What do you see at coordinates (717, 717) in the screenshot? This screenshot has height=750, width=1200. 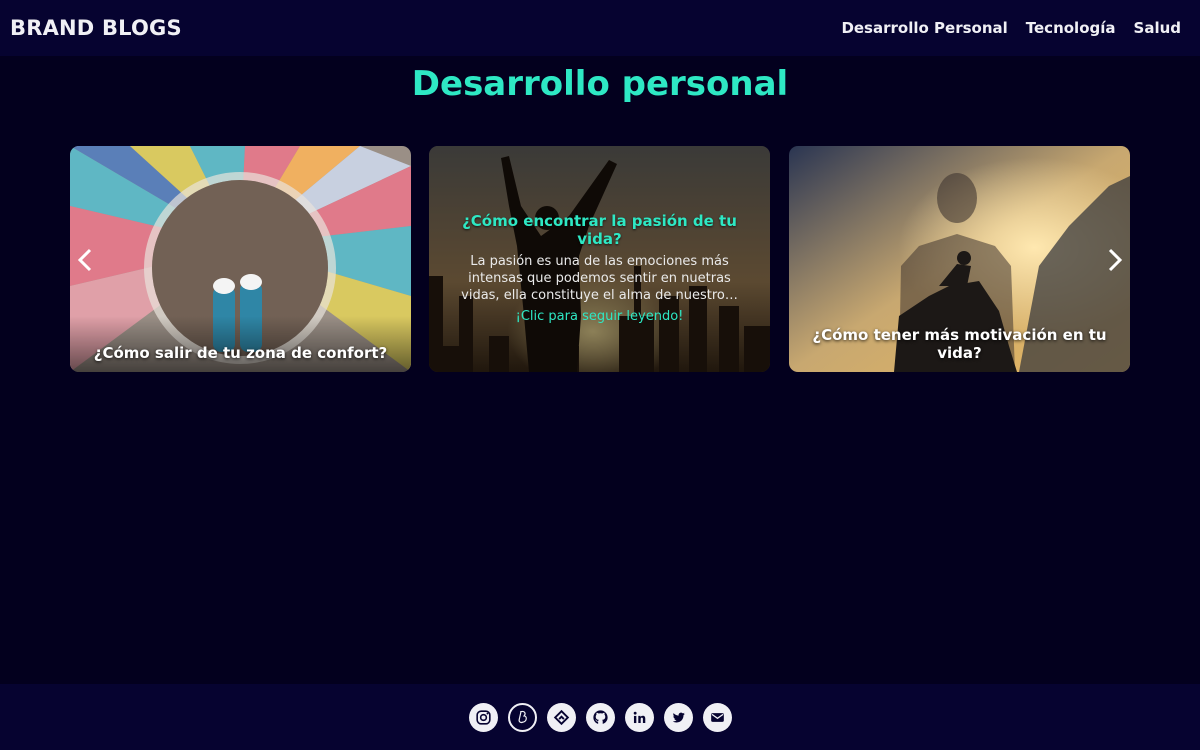 I see `email-icon` at bounding box center [717, 717].